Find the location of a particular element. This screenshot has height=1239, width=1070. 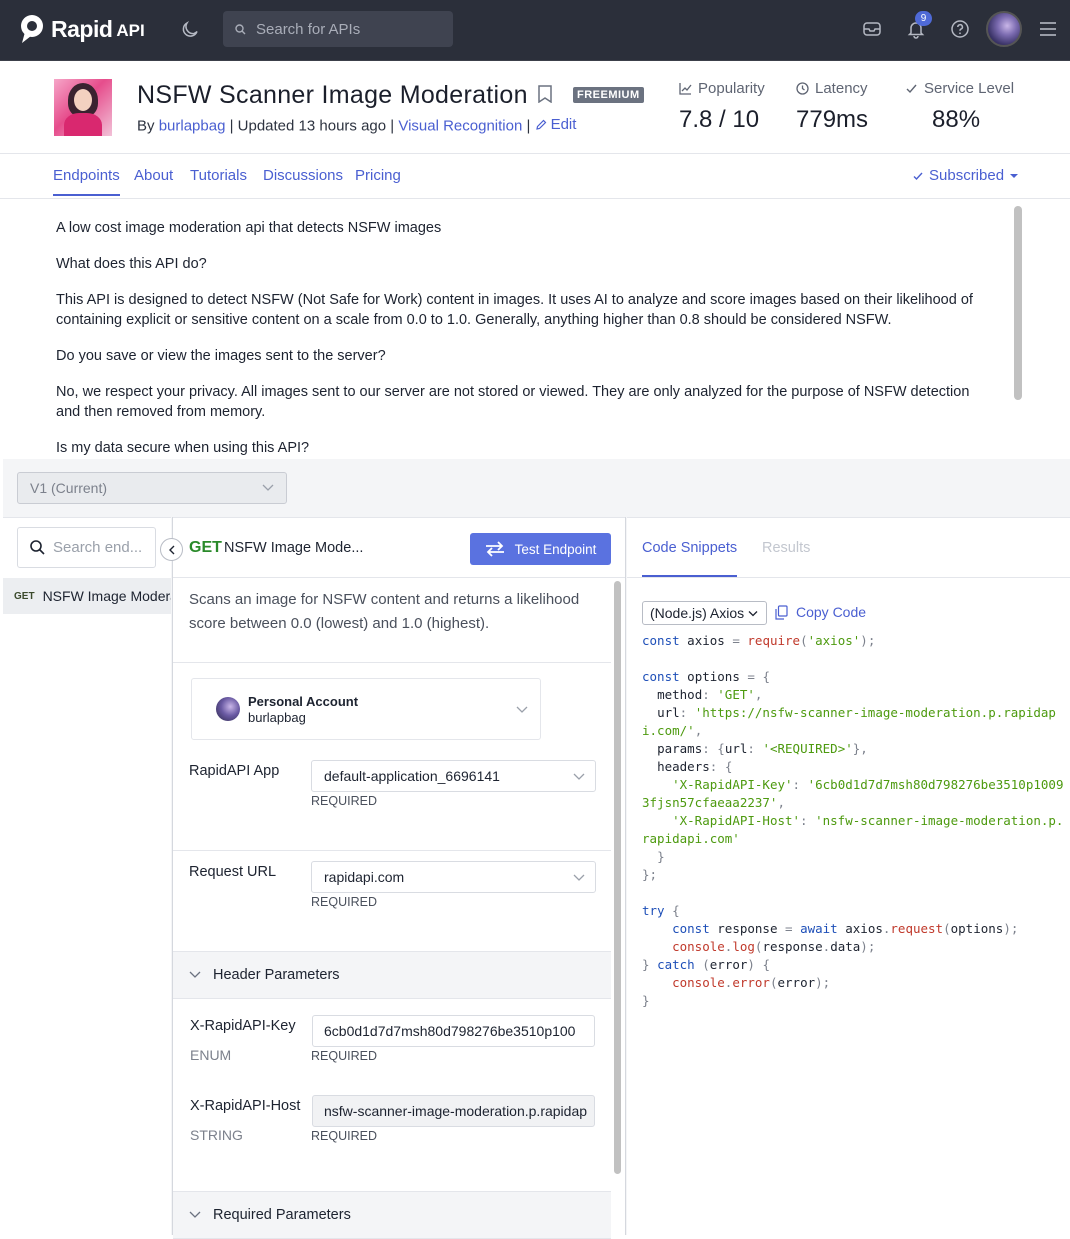

copy-code-label: Copy Code is located at coordinates (831, 612).